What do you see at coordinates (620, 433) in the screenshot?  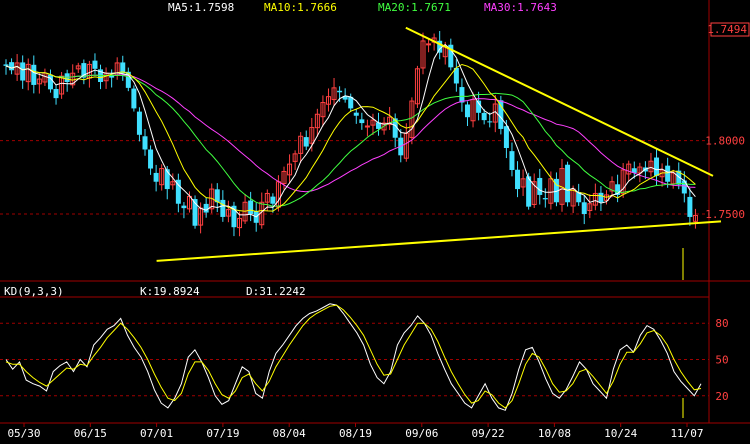 I see `x-tick-label: 10/24` at bounding box center [620, 433].